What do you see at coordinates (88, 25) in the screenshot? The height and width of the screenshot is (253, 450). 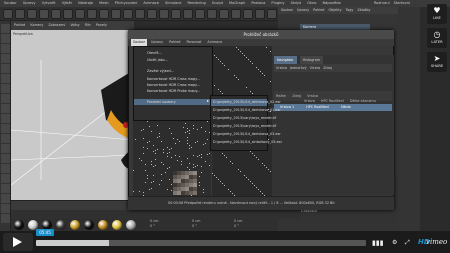 I see `viewport-menu-item: Filtr` at bounding box center [88, 25].